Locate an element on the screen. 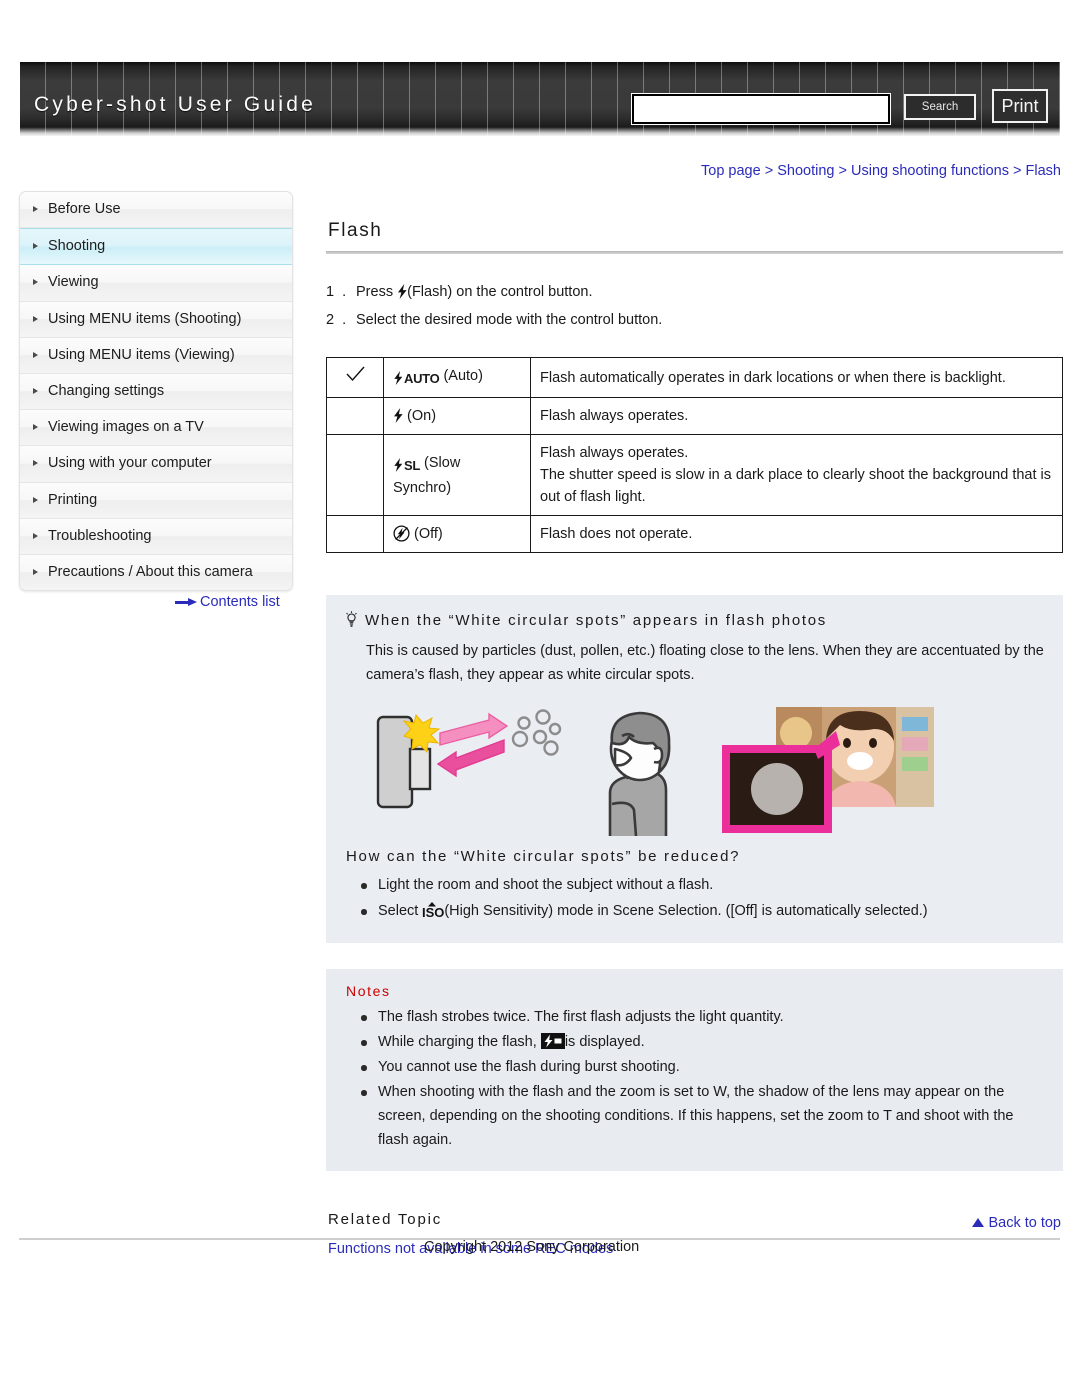  notes-heading: Notes is located at coordinates (368, 991).